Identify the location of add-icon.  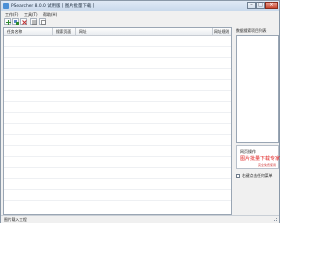
(8, 22).